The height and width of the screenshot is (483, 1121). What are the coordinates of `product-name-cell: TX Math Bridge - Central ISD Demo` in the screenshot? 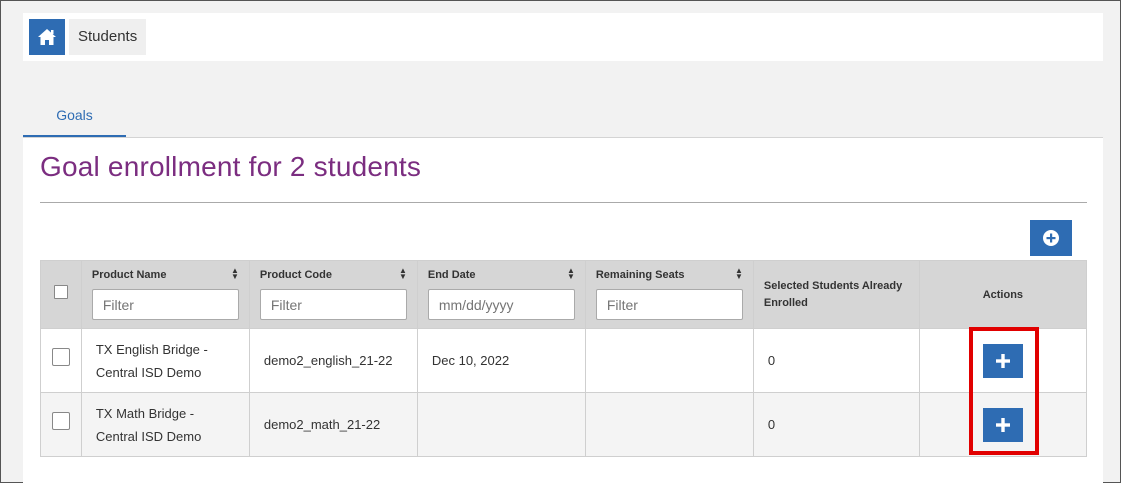 It's located at (165, 424).